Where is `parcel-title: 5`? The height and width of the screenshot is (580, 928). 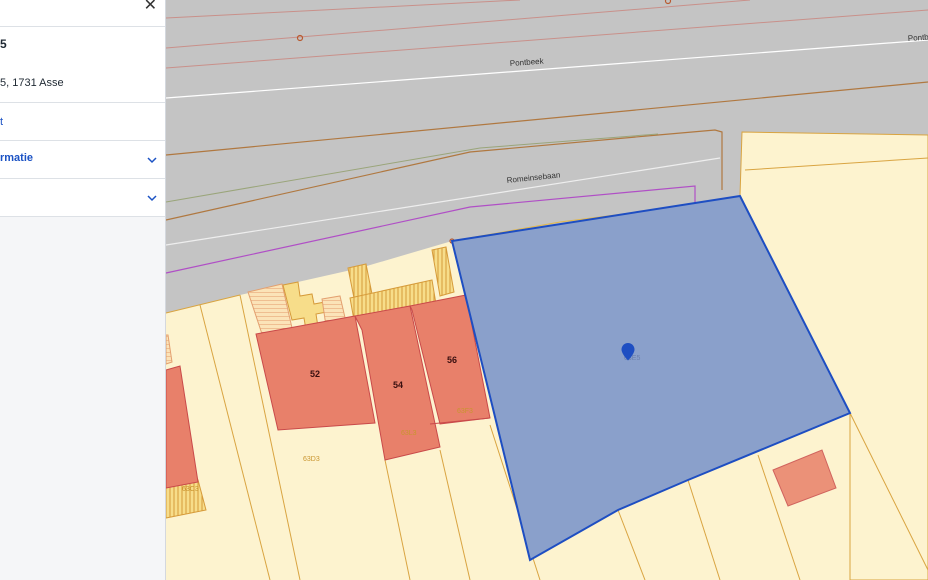 parcel-title: 5 is located at coordinates (3, 44).